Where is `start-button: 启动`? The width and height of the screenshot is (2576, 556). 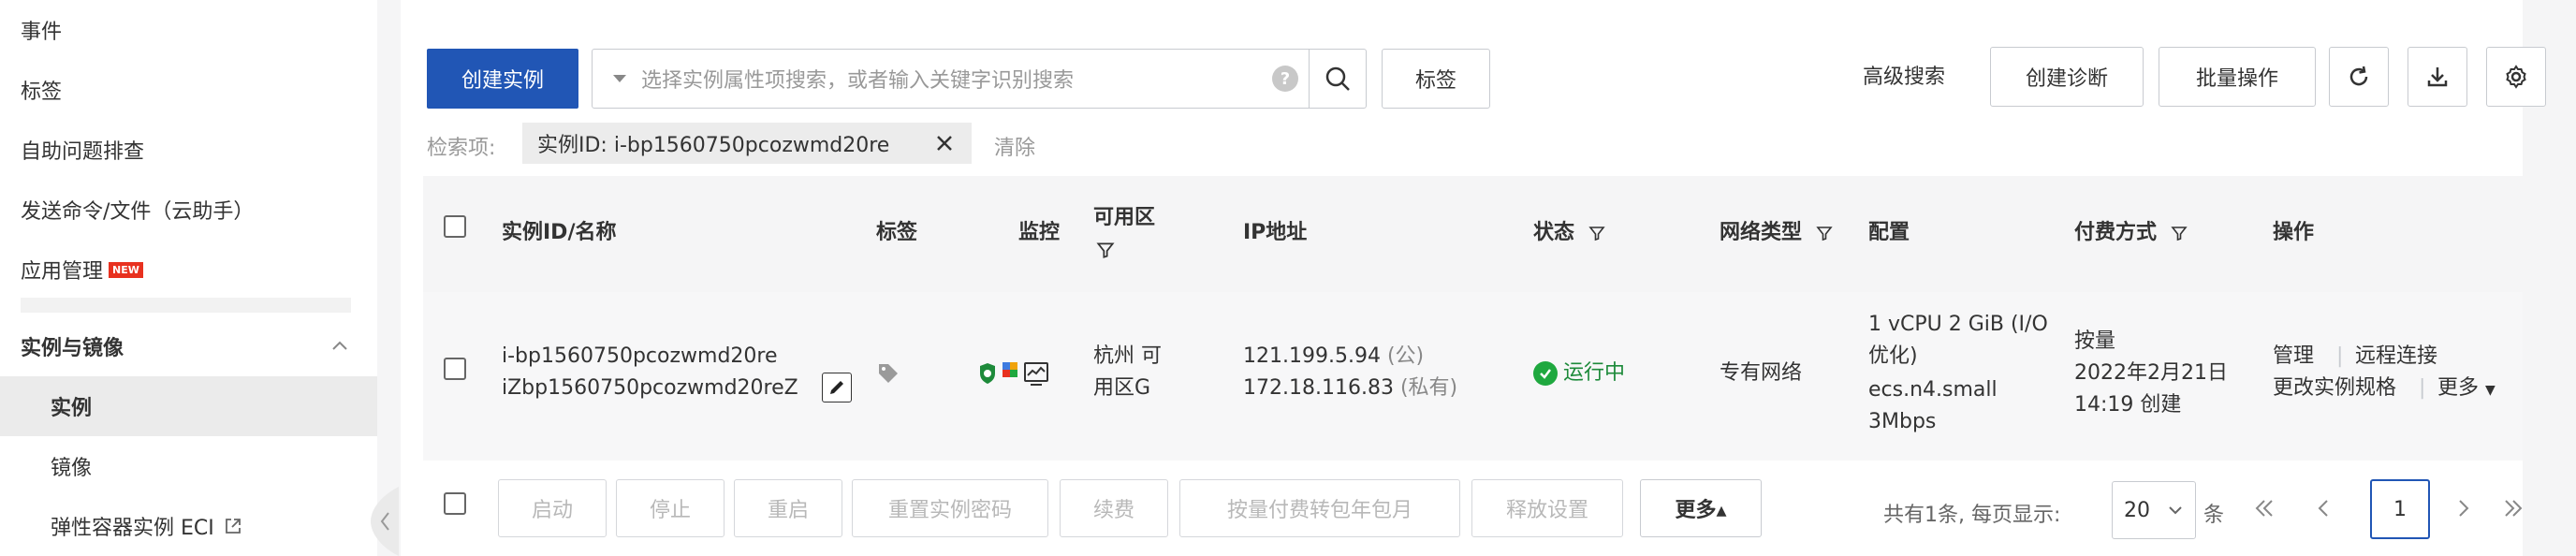 start-button: 启动 is located at coordinates (552, 508).